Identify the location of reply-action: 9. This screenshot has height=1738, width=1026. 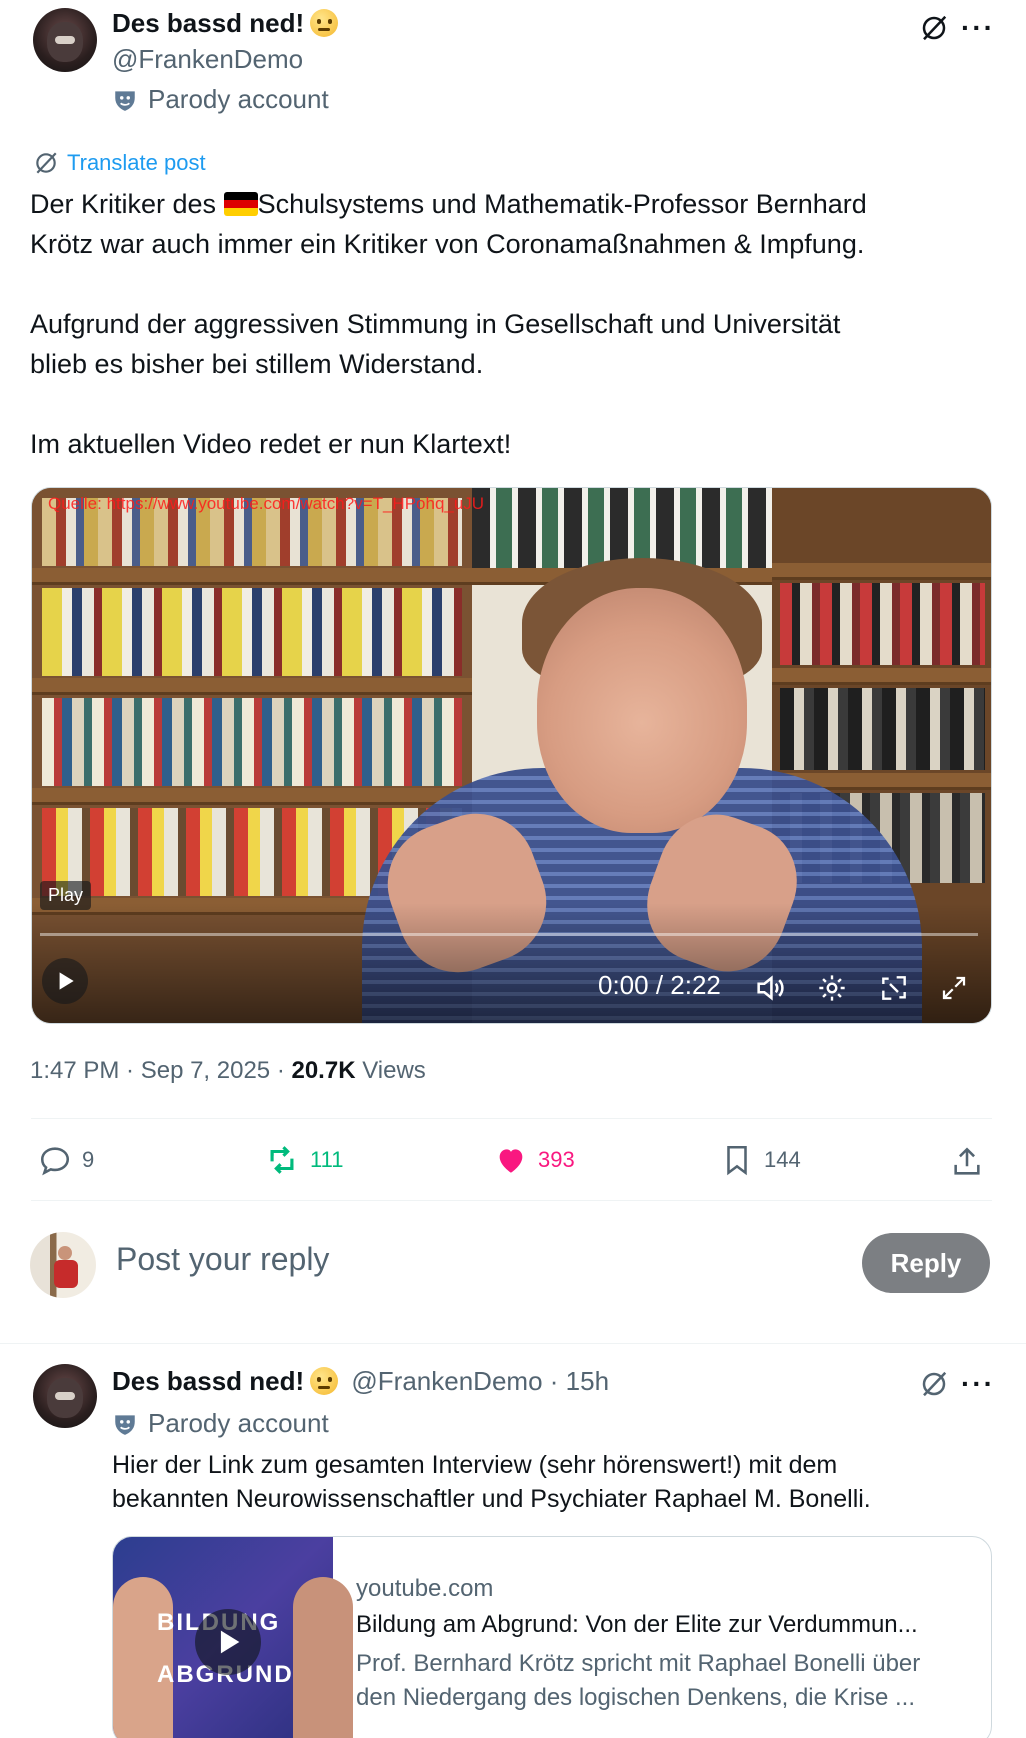
(66, 1160).